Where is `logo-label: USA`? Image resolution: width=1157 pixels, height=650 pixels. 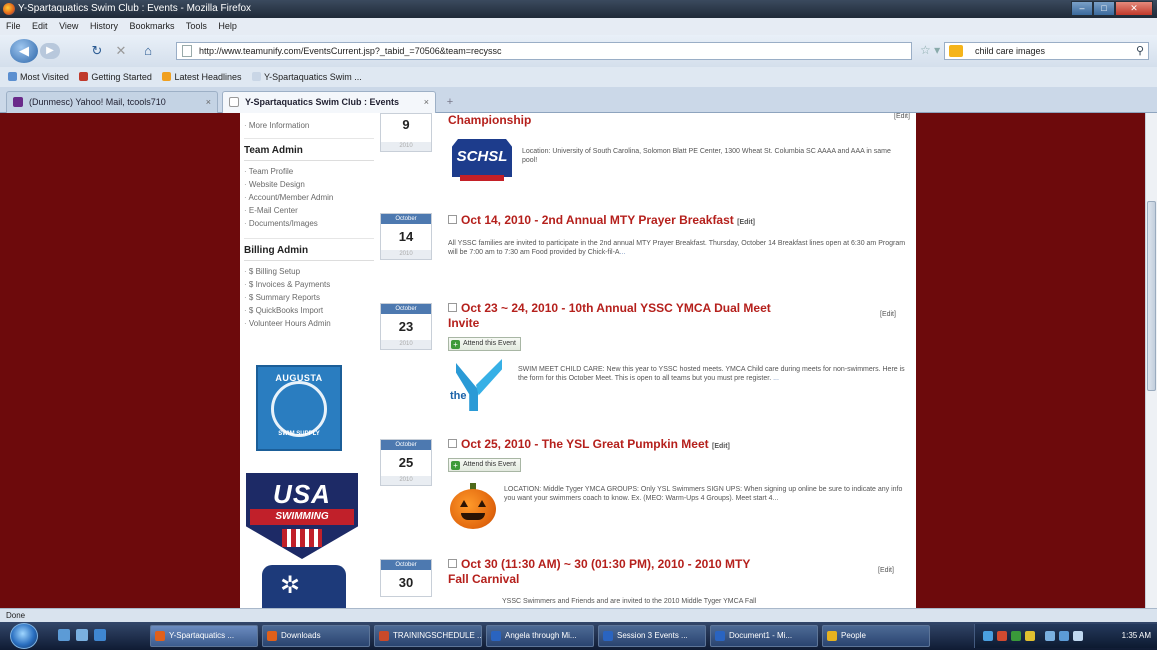 logo-label: USA is located at coordinates (302, 494).